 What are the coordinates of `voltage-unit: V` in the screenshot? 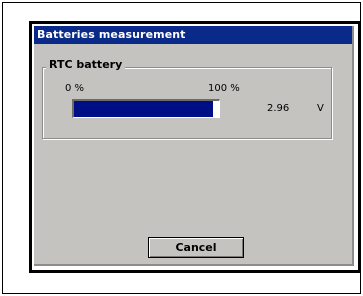 It's located at (320, 108).